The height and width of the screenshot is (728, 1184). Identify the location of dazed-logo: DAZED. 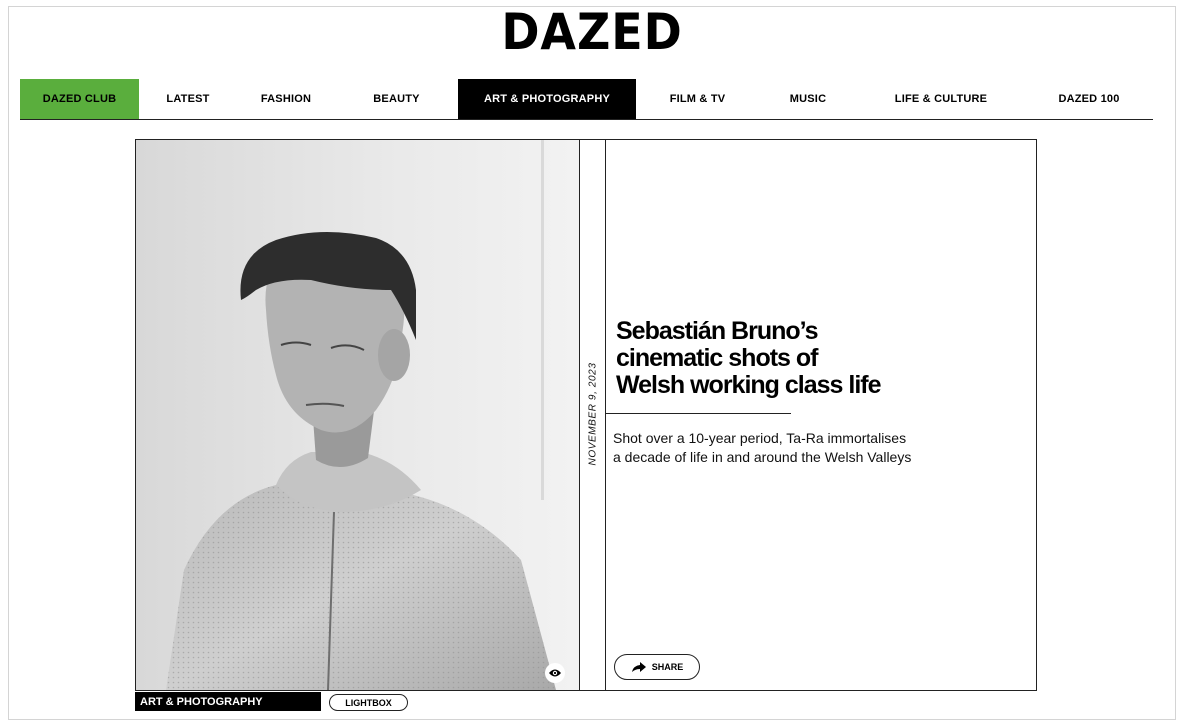
(591, 32).